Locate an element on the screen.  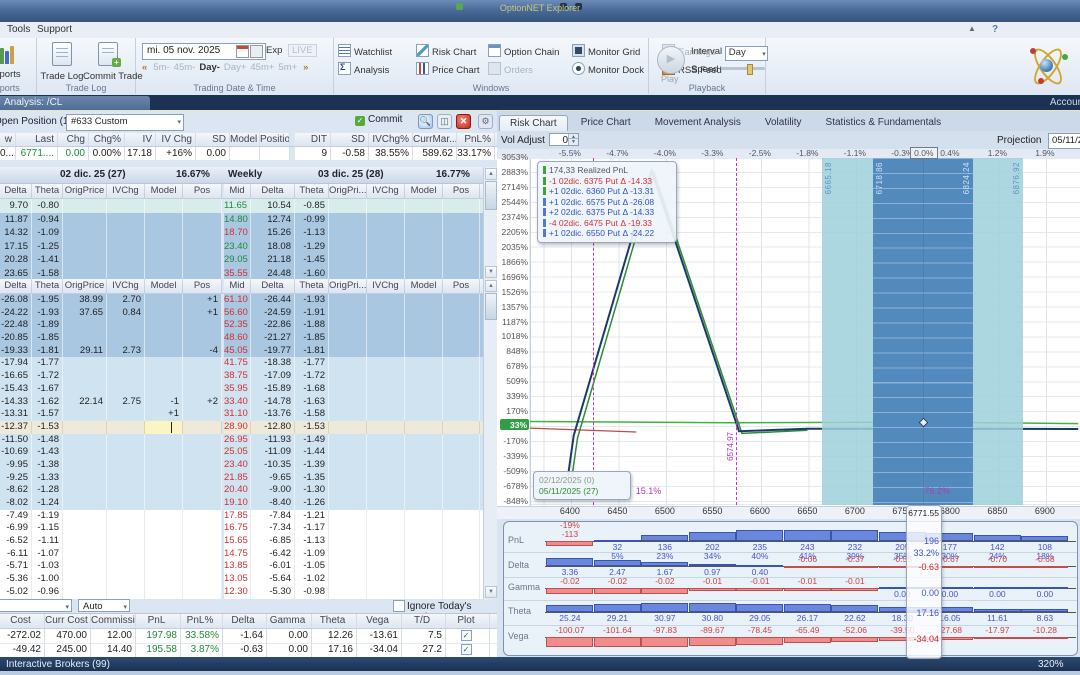
vol-adjust-spinner: 0 ▲ ▼ is located at coordinates (564, 139).